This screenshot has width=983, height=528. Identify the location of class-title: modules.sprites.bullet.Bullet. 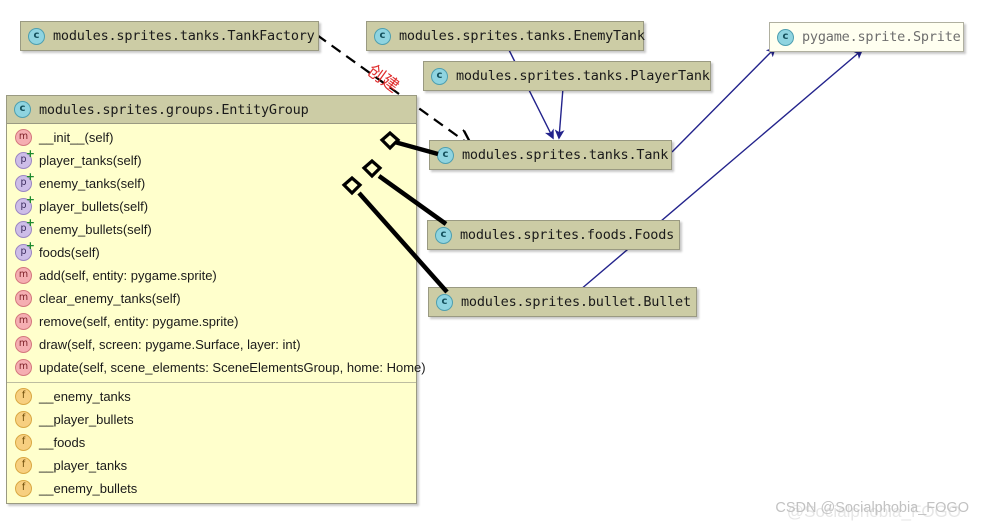
(576, 302).